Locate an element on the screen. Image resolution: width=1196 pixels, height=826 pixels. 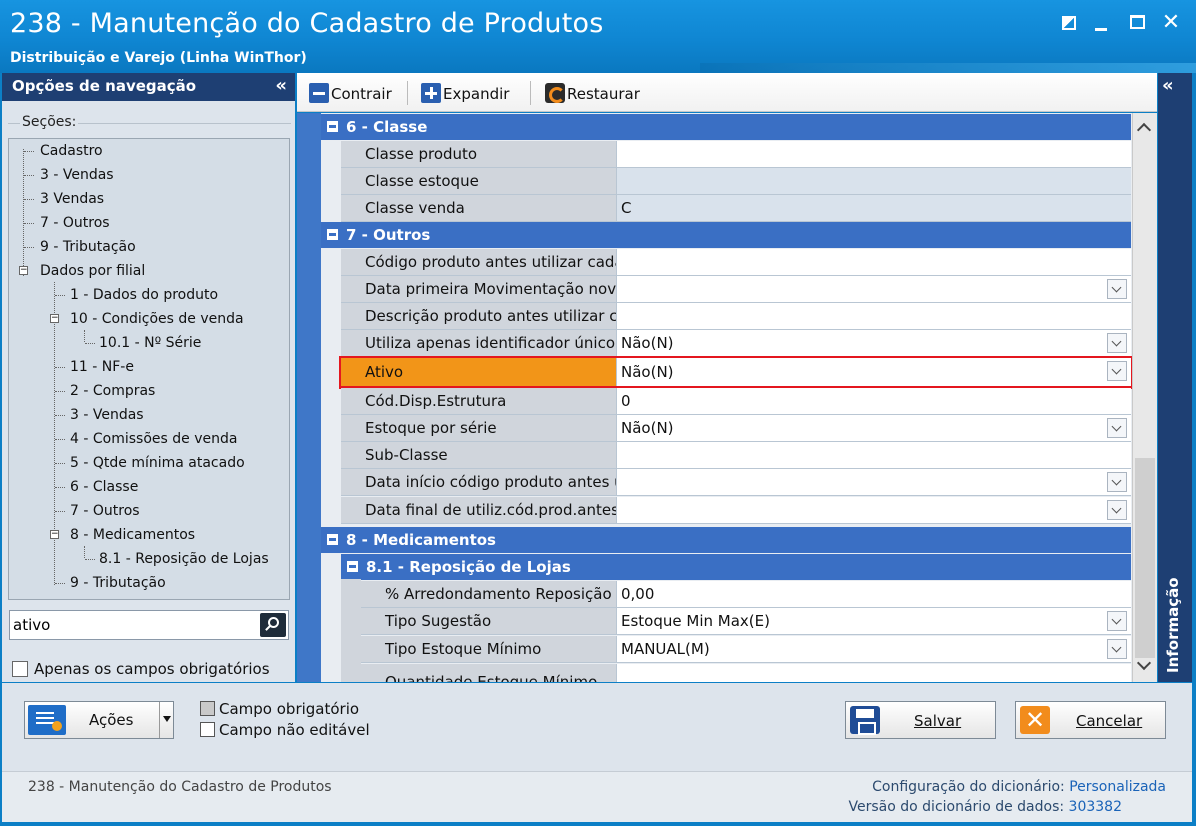
category-medicamentos: 8 - Medicamentos is located at coordinates (726, 540).